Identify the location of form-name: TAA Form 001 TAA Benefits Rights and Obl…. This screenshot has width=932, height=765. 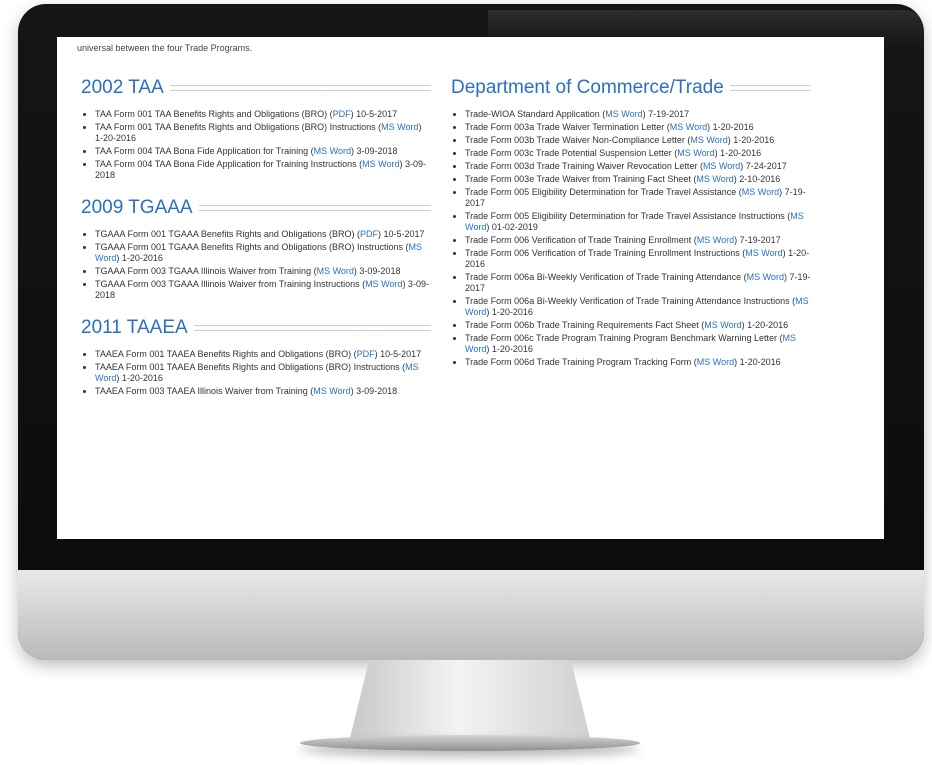
(238, 127).